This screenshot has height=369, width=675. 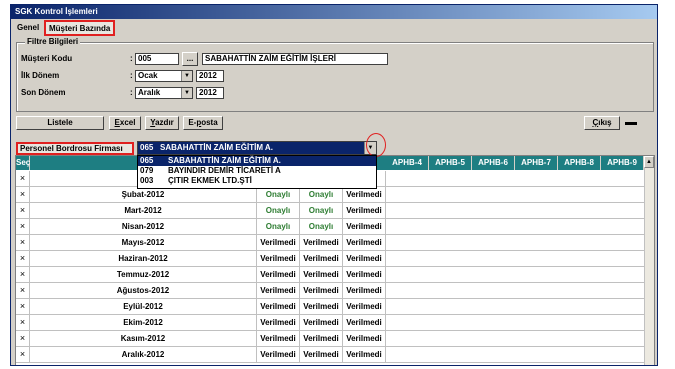 I want to click on cikis-button: Çıkış, so click(x=602, y=123).